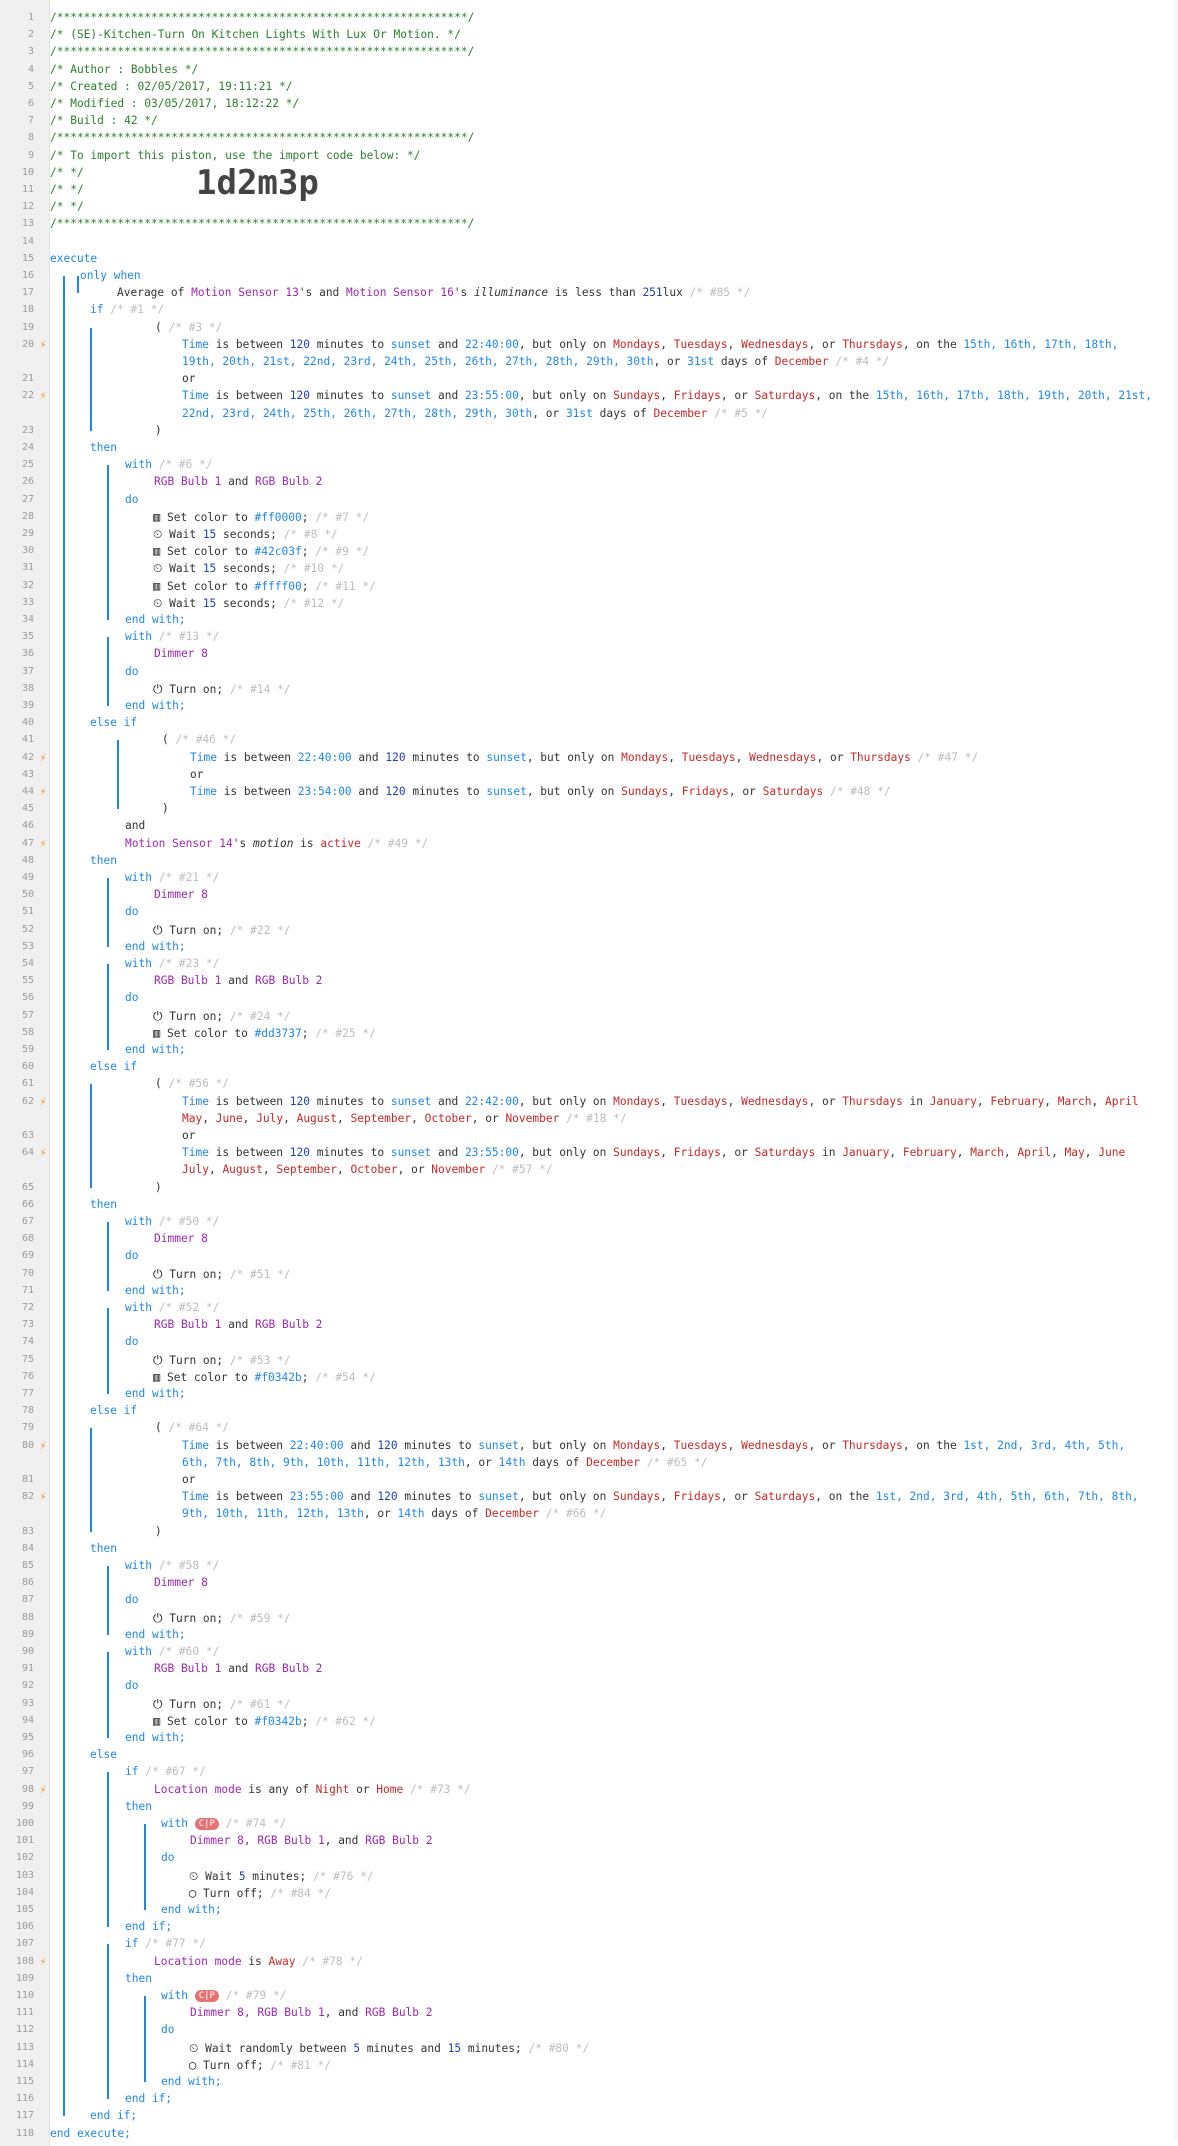 The height and width of the screenshot is (2146, 1178). What do you see at coordinates (245, 292) in the screenshot?
I see `device-name: Motion Sensor 13` at bounding box center [245, 292].